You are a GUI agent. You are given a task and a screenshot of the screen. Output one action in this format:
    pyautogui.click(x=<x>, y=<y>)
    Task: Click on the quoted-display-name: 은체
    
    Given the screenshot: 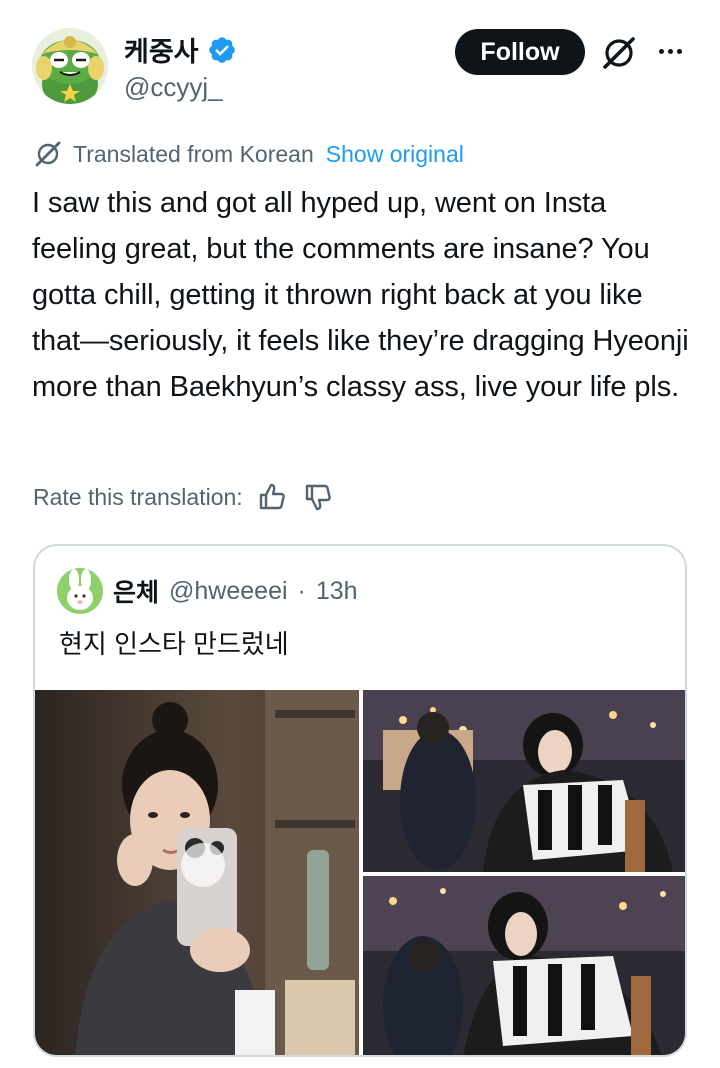 What is the action you would take?
    pyautogui.click(x=136, y=591)
    